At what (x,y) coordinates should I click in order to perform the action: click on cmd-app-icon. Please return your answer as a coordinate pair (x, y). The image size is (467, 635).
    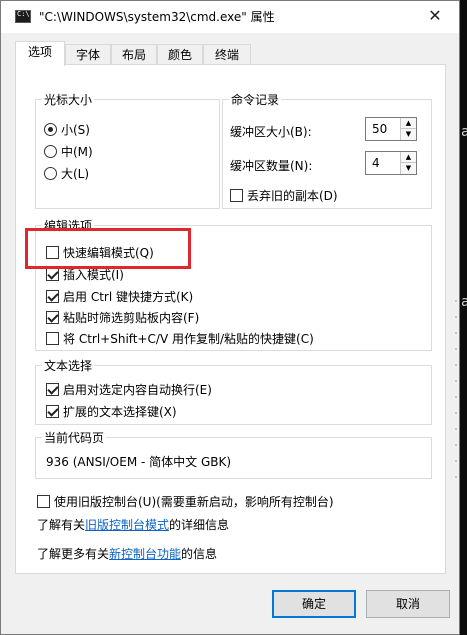
    Looking at the image, I should click on (23, 16).